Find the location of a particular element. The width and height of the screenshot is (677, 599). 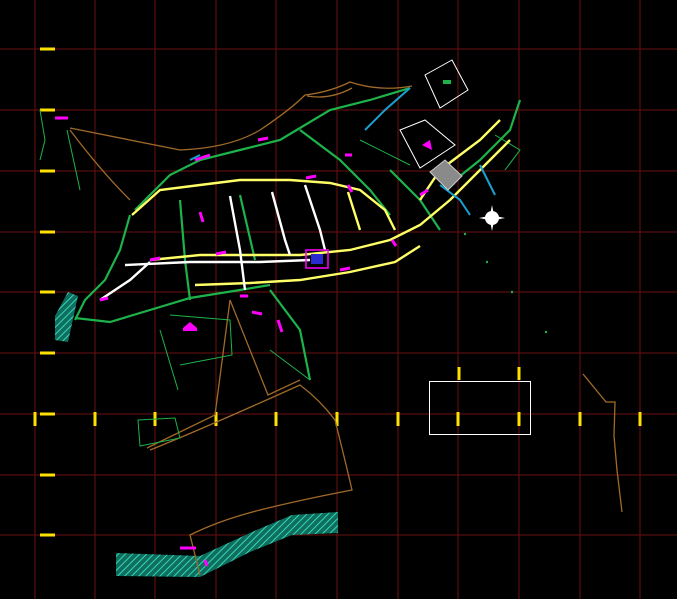

building-block is located at coordinates (446, 175).